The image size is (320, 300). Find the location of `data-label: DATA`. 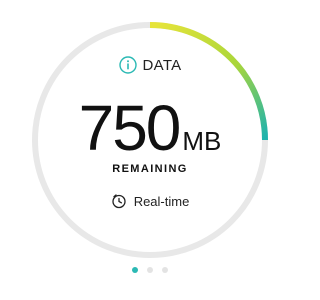

data-label: DATA is located at coordinates (162, 65).